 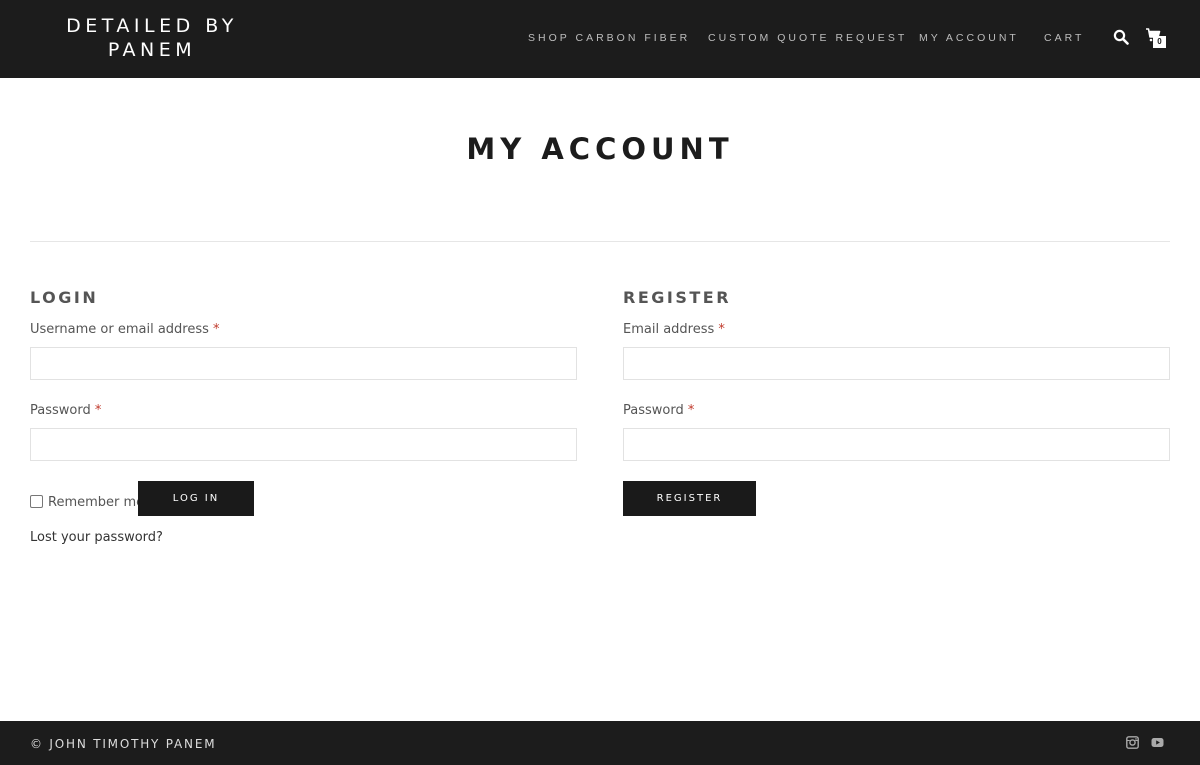 I want to click on register-password-label-text: Password, so click(x=653, y=410).